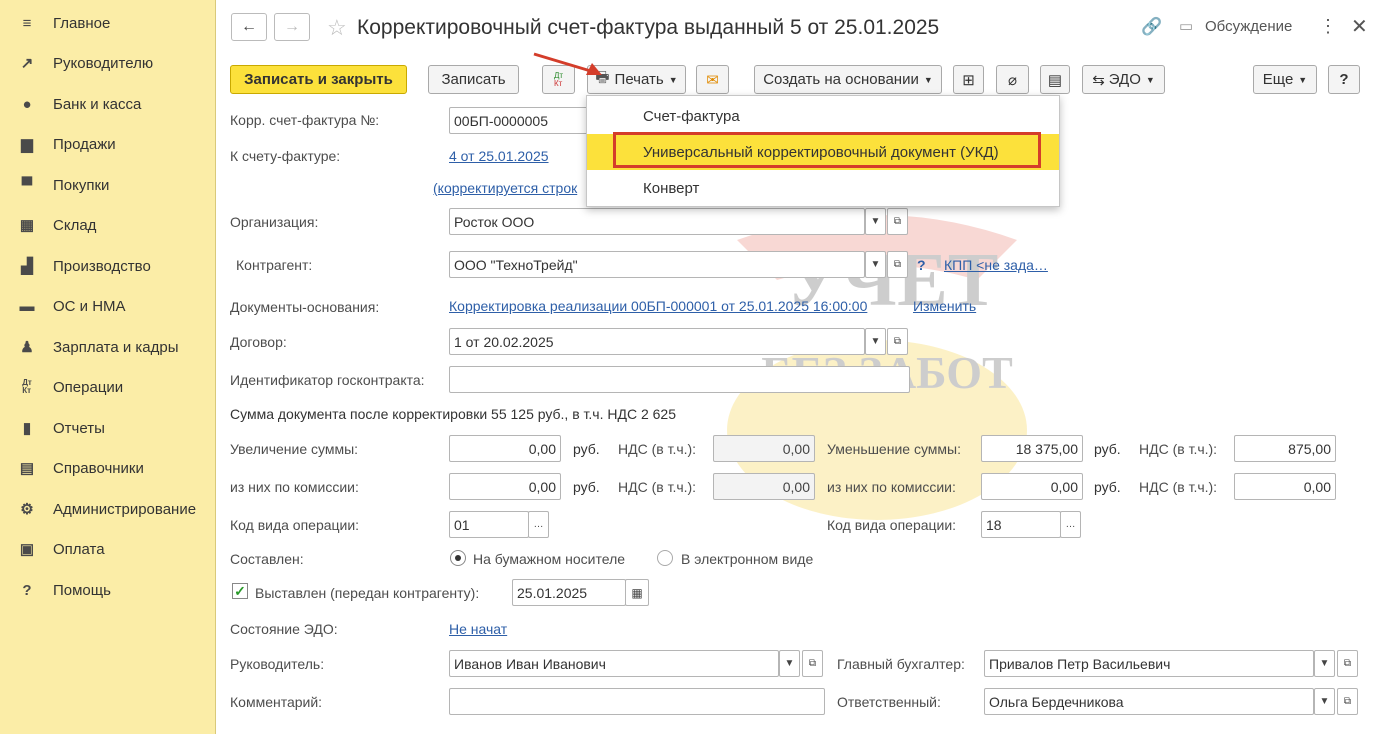 The width and height of the screenshot is (1378, 734). I want to click on menu-icon: ≡, so click(27, 23).